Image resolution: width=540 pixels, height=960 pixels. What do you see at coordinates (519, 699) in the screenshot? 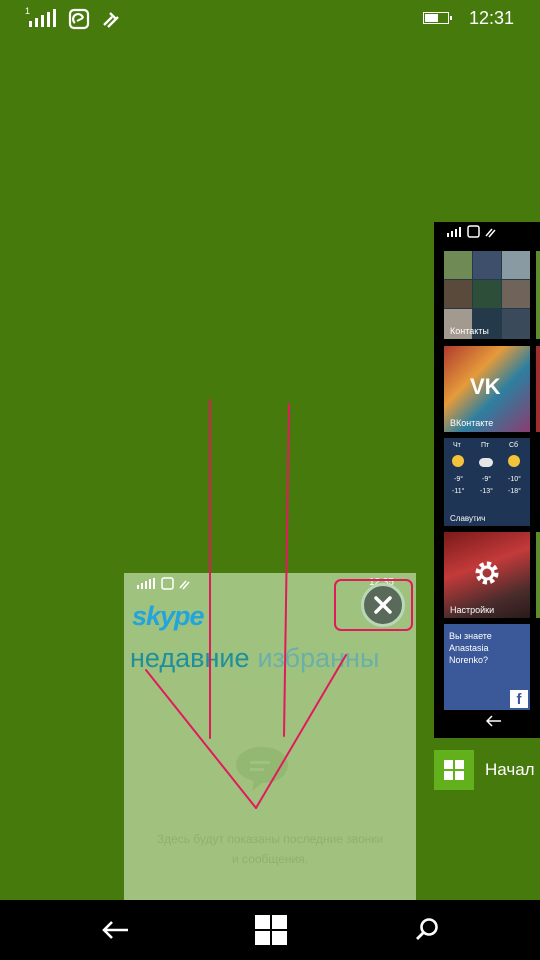
I see `facebook-icon: f` at bounding box center [519, 699].